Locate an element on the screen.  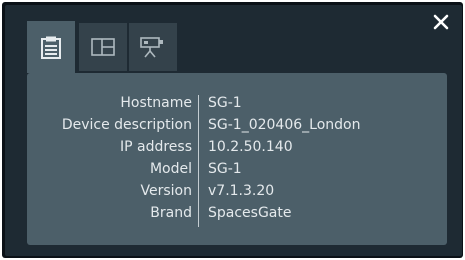
layout-icon is located at coordinates (103, 47).